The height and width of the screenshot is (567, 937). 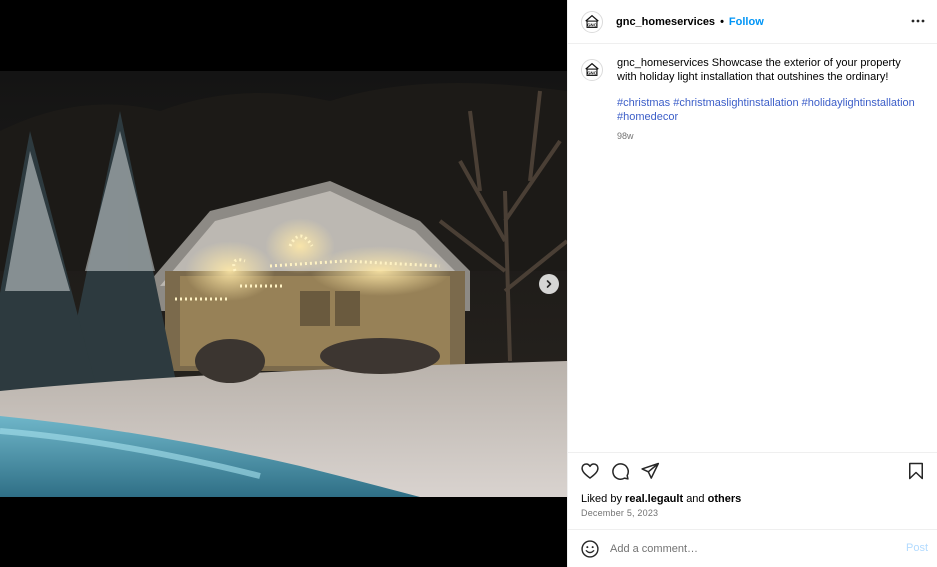 What do you see at coordinates (752, 452) in the screenshot?
I see `divider` at bounding box center [752, 452].